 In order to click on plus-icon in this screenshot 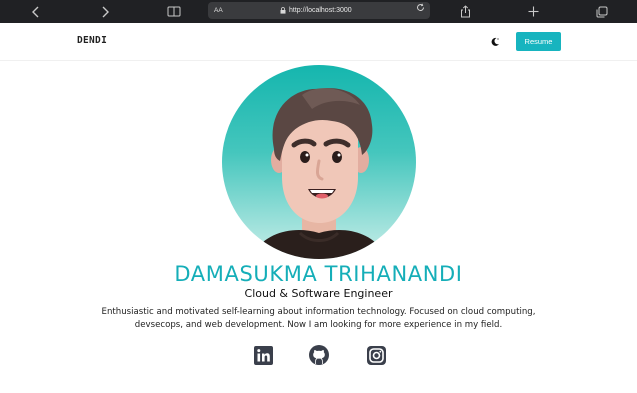, I will do `click(533, 11)`.